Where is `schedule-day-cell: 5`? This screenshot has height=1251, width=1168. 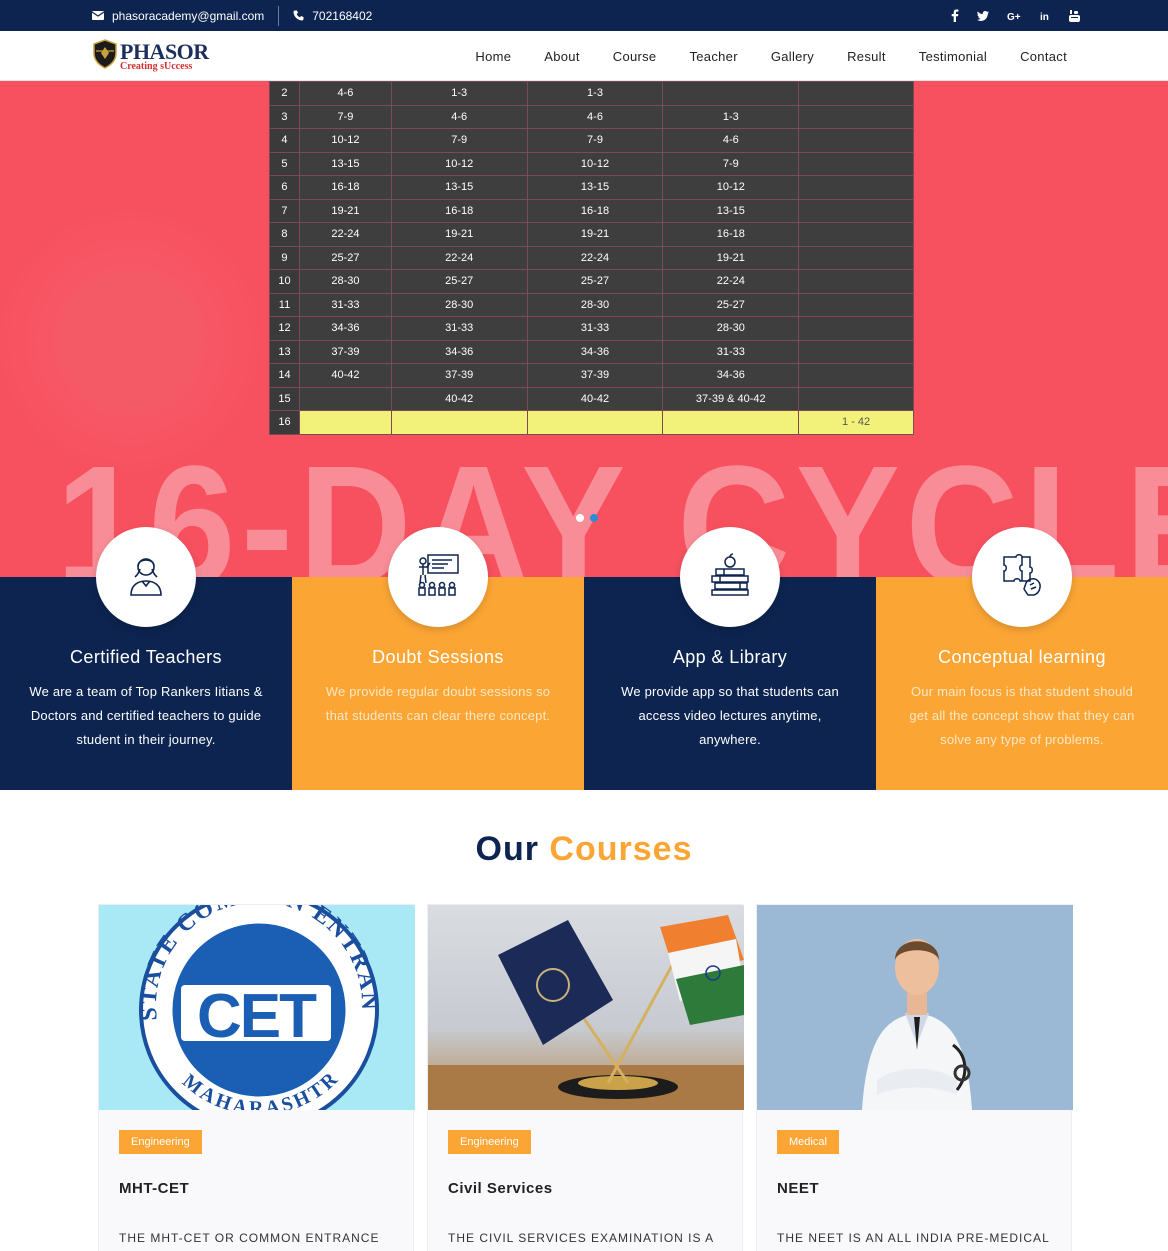
schedule-day-cell: 5 is located at coordinates (284, 163).